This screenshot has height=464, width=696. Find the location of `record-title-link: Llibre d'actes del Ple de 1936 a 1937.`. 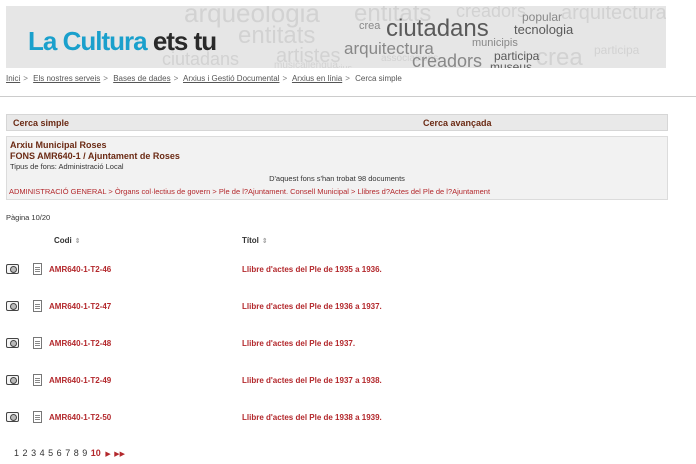

record-title-link: Llibre d'actes del Ple de 1936 a 1937. is located at coordinates (312, 306).